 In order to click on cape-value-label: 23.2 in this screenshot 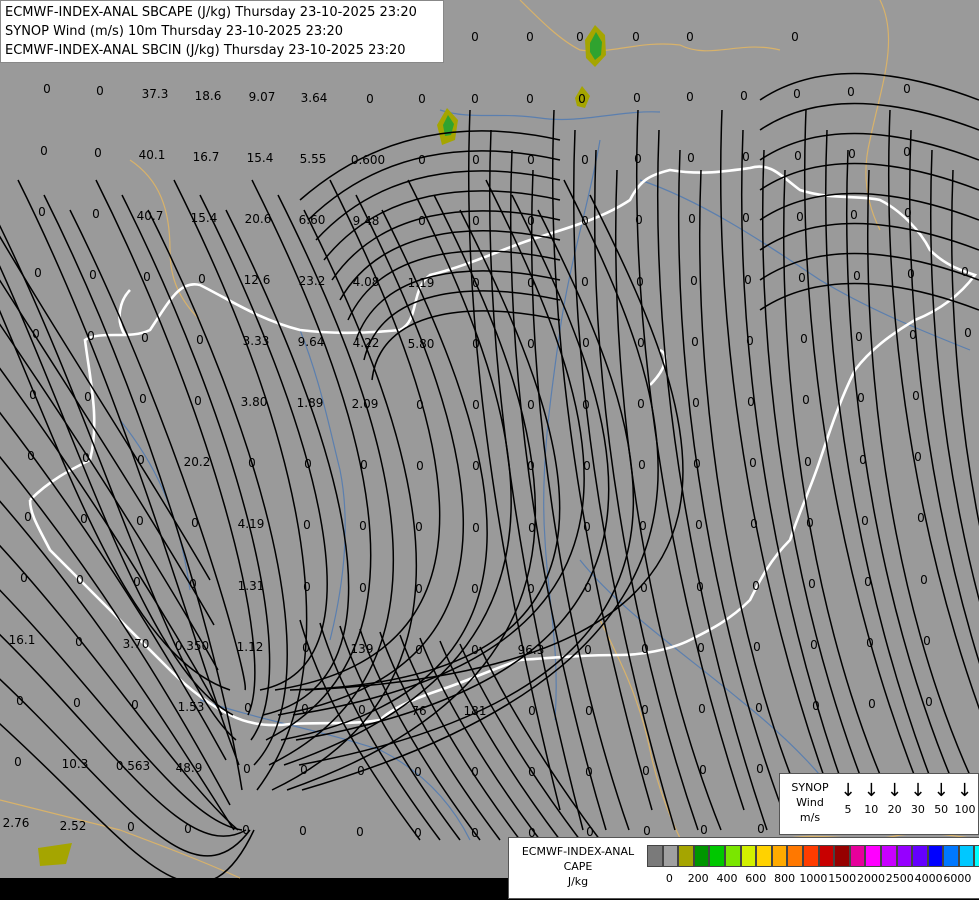, I will do `click(312, 281)`.